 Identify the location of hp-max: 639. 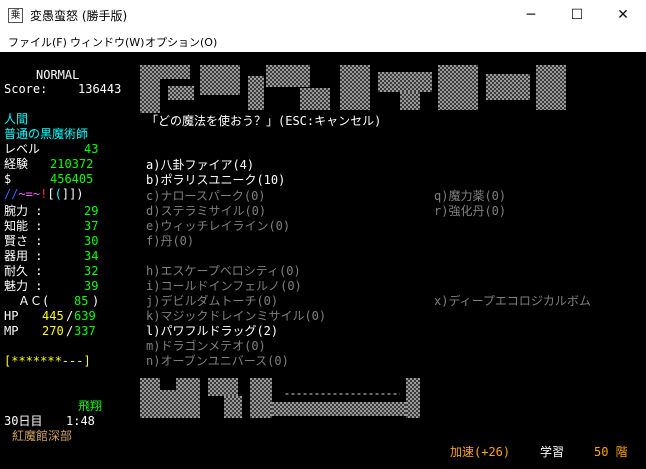
(85, 316).